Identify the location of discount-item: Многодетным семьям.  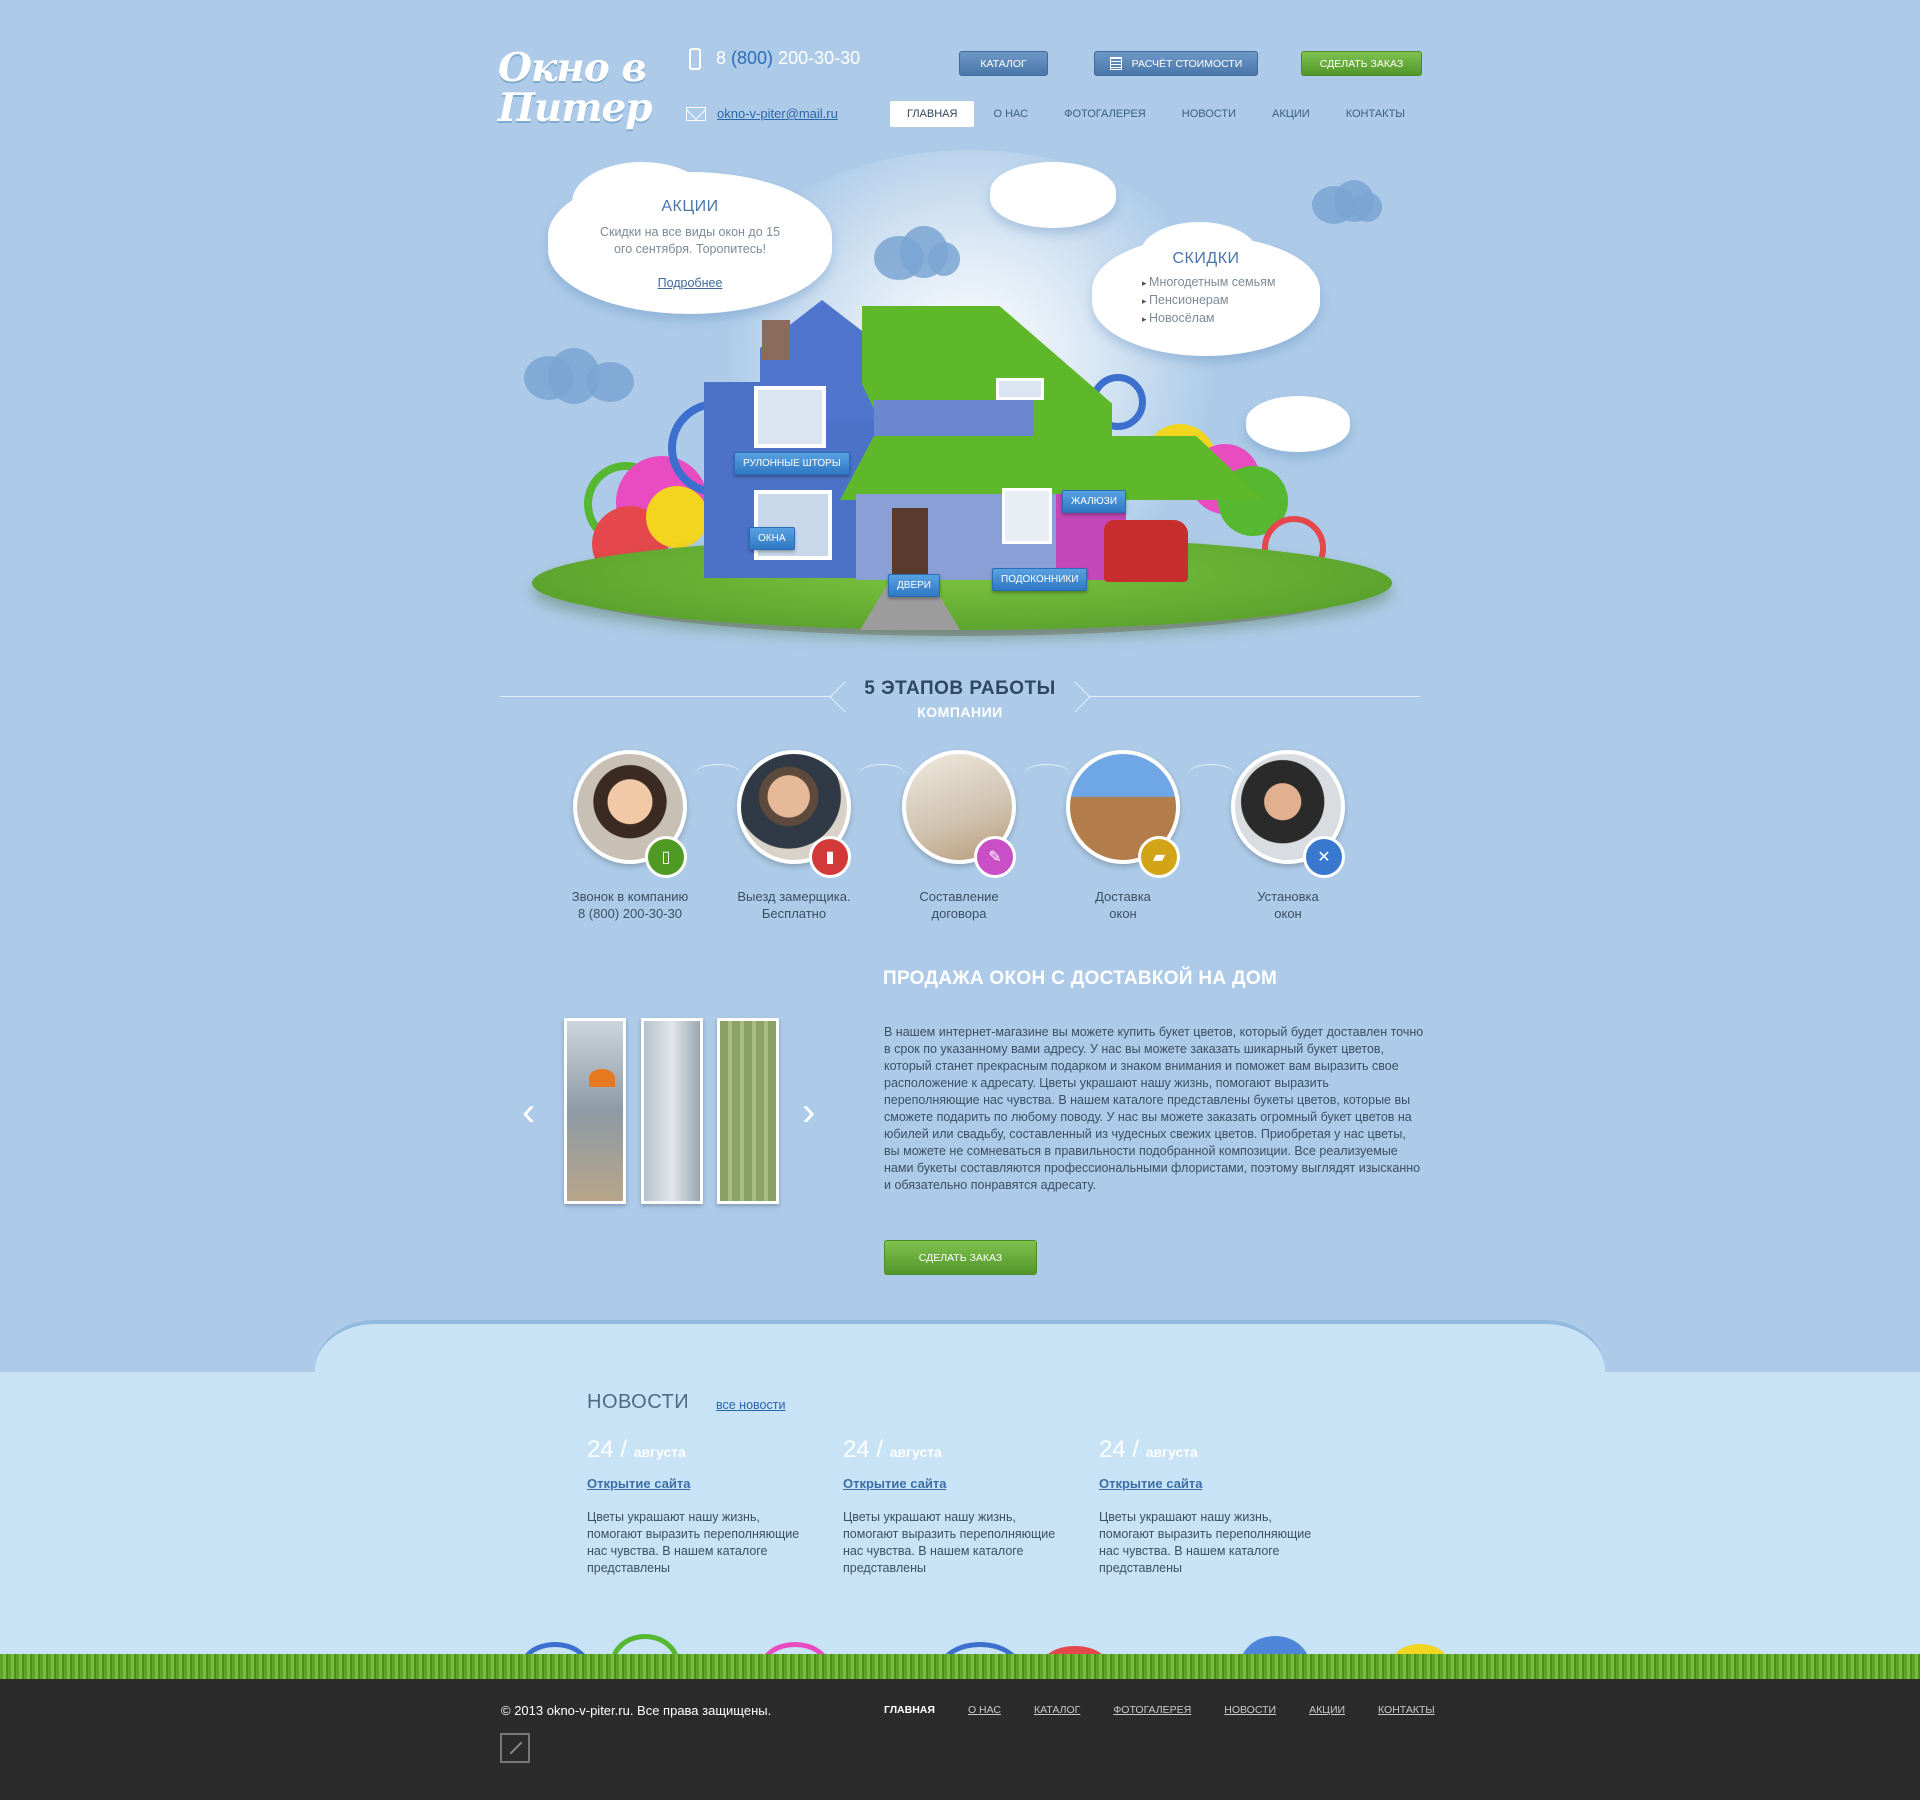
(1231, 283).